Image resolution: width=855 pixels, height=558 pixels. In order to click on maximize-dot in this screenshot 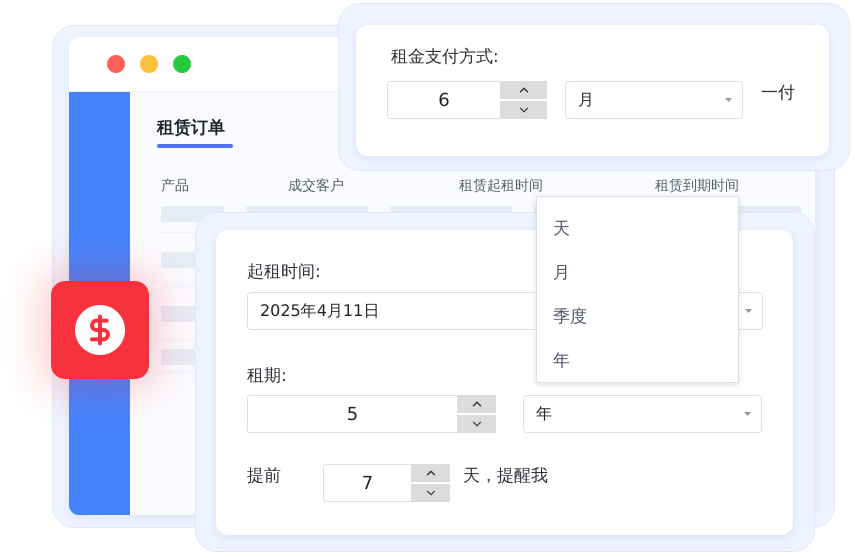, I will do `click(182, 64)`.